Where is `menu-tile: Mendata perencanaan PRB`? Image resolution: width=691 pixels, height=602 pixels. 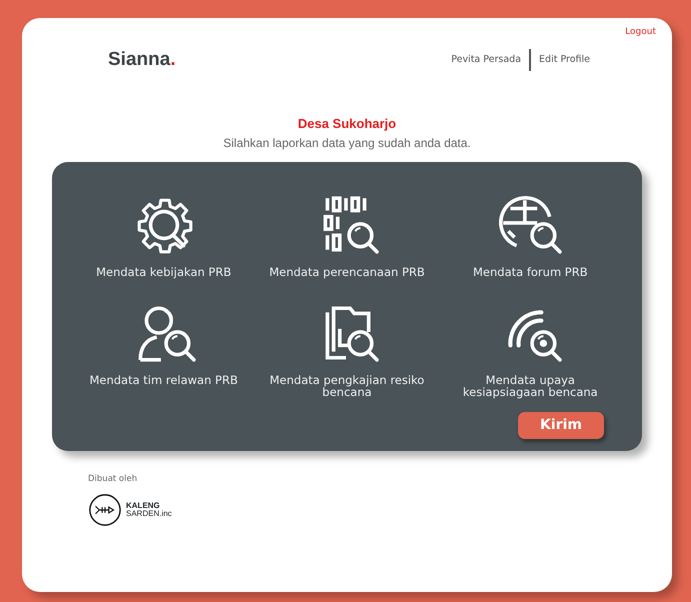
menu-tile: Mendata perencanaan PRB is located at coordinates (347, 235).